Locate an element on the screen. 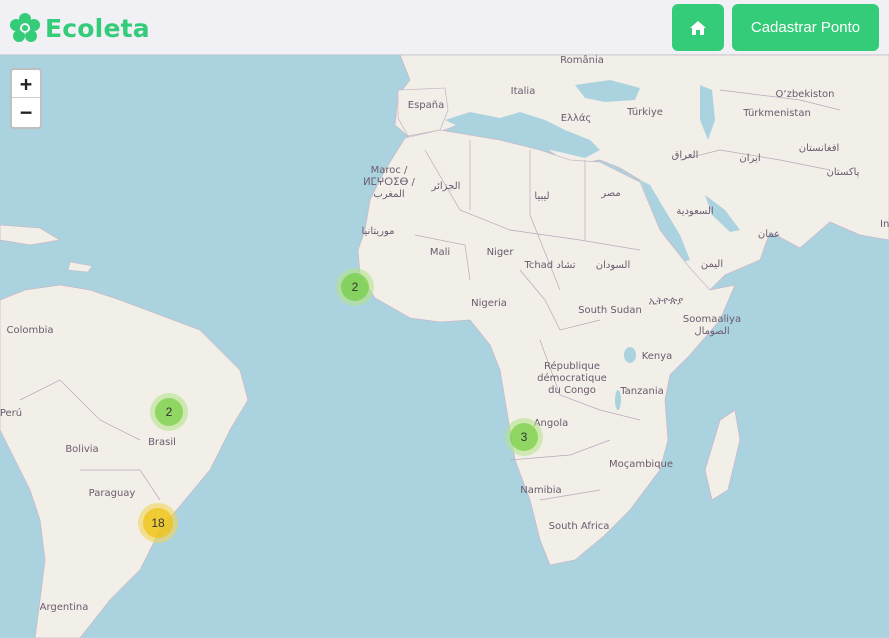  label-colombia: Colombia is located at coordinates (30, 330).